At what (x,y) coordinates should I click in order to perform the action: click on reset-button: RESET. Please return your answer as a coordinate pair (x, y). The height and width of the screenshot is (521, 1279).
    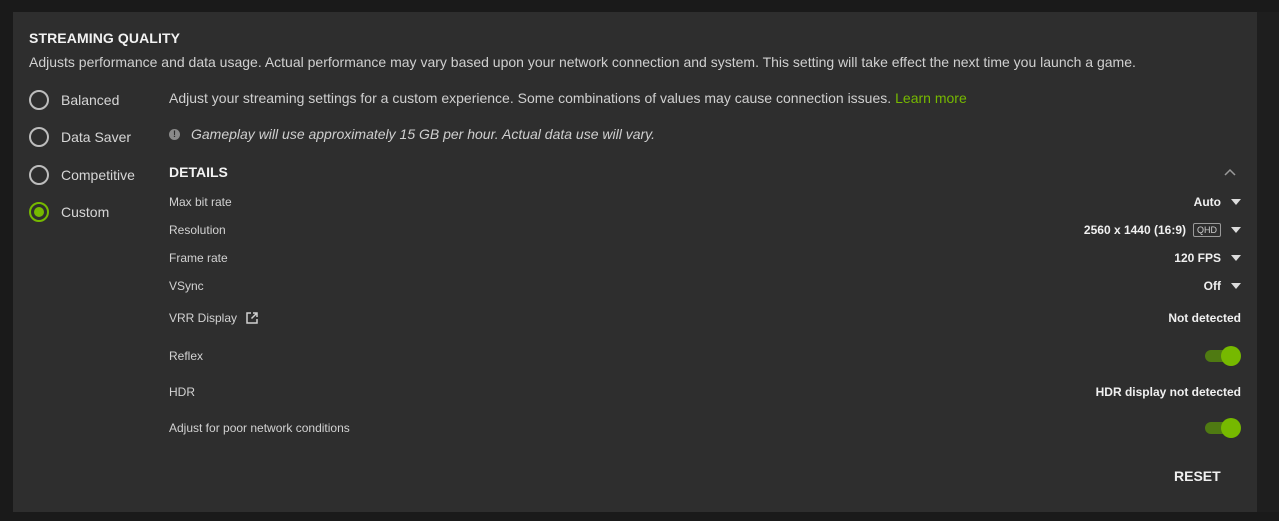
    Looking at the image, I should click on (1197, 476).